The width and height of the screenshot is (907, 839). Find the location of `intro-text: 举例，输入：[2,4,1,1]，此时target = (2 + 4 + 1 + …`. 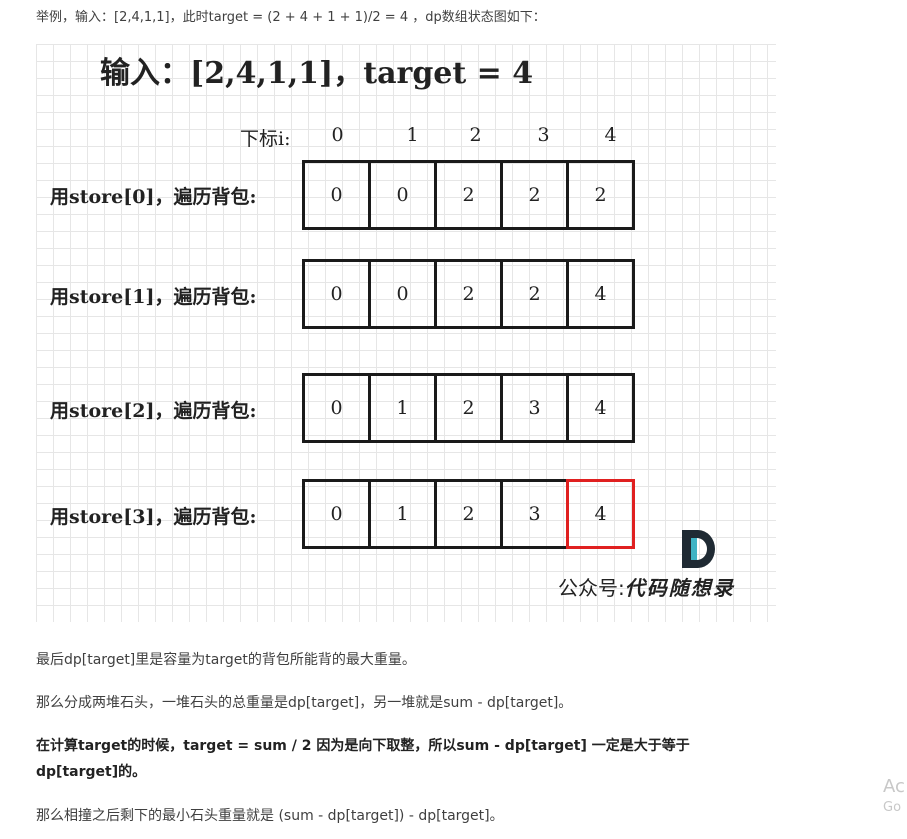

intro-text: 举例，输入：[2,4,1,1]，此时target = (2 + 4 + 1 + … is located at coordinates (291, 17).